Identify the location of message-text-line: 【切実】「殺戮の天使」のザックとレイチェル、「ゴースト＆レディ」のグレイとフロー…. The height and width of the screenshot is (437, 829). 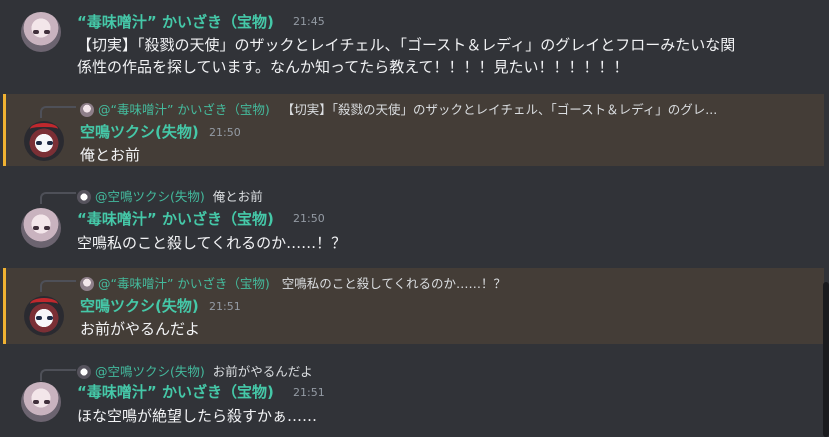
(406, 45).